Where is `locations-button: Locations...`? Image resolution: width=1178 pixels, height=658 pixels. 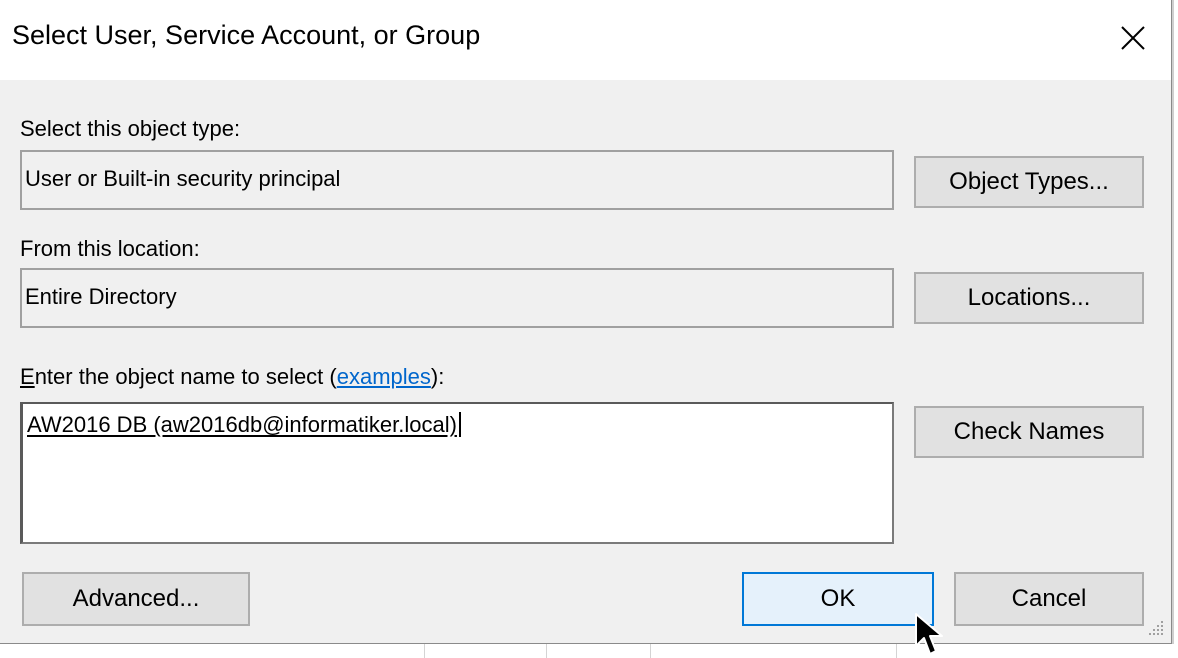
locations-button: Locations... is located at coordinates (1029, 298).